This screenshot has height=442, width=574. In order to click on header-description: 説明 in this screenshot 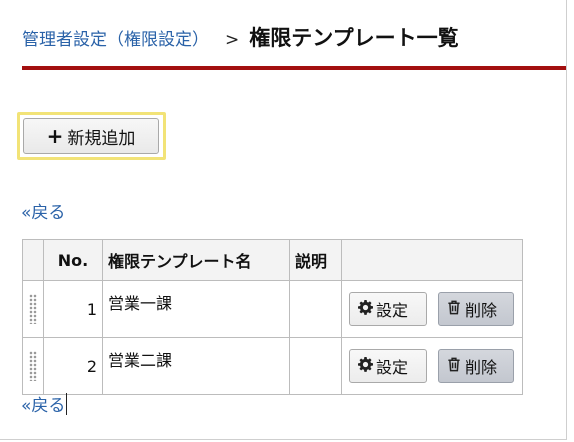, I will do `click(315, 260)`.